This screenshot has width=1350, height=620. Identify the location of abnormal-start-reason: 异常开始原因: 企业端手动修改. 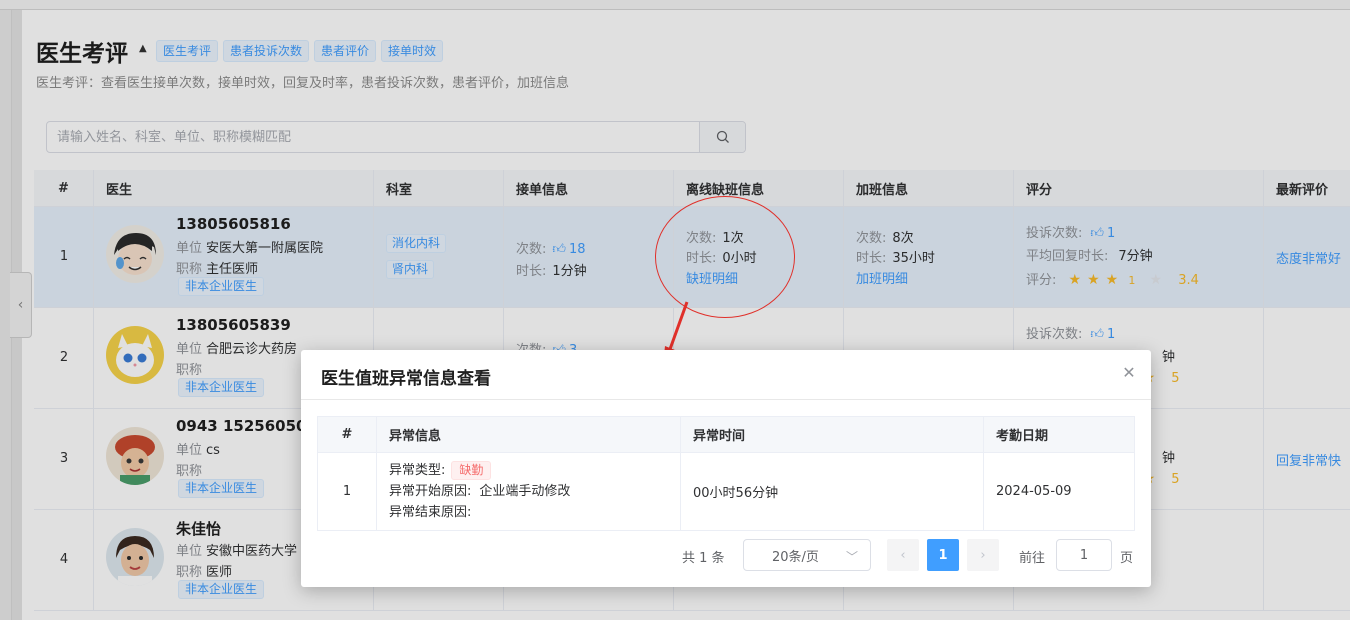
(479, 491).